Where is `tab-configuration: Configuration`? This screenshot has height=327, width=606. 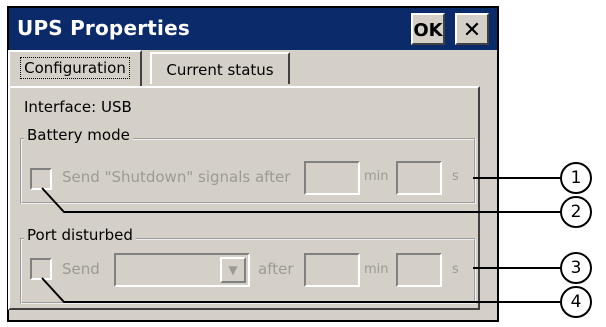
tab-configuration: Configuration is located at coordinates (75, 68).